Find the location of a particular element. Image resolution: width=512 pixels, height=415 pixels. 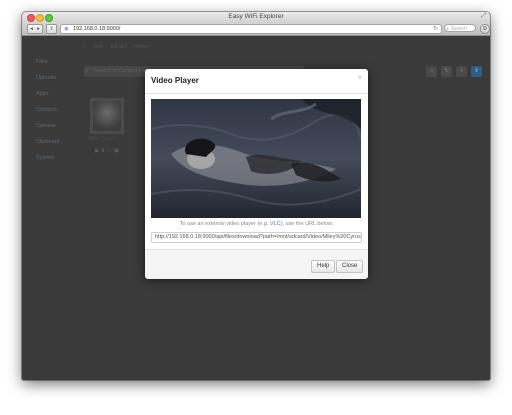

folder-icon: ▱ is located at coordinates (84, 47).